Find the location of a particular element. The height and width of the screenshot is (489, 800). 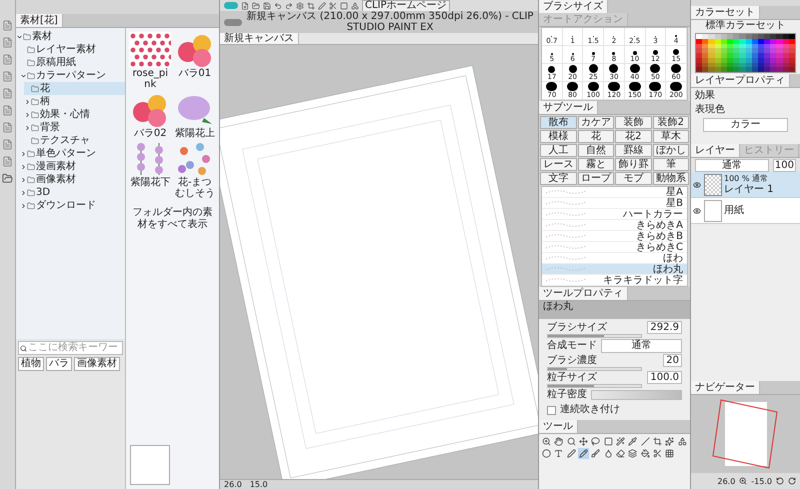

brush-list-item: ほわ is located at coordinates (614, 258).